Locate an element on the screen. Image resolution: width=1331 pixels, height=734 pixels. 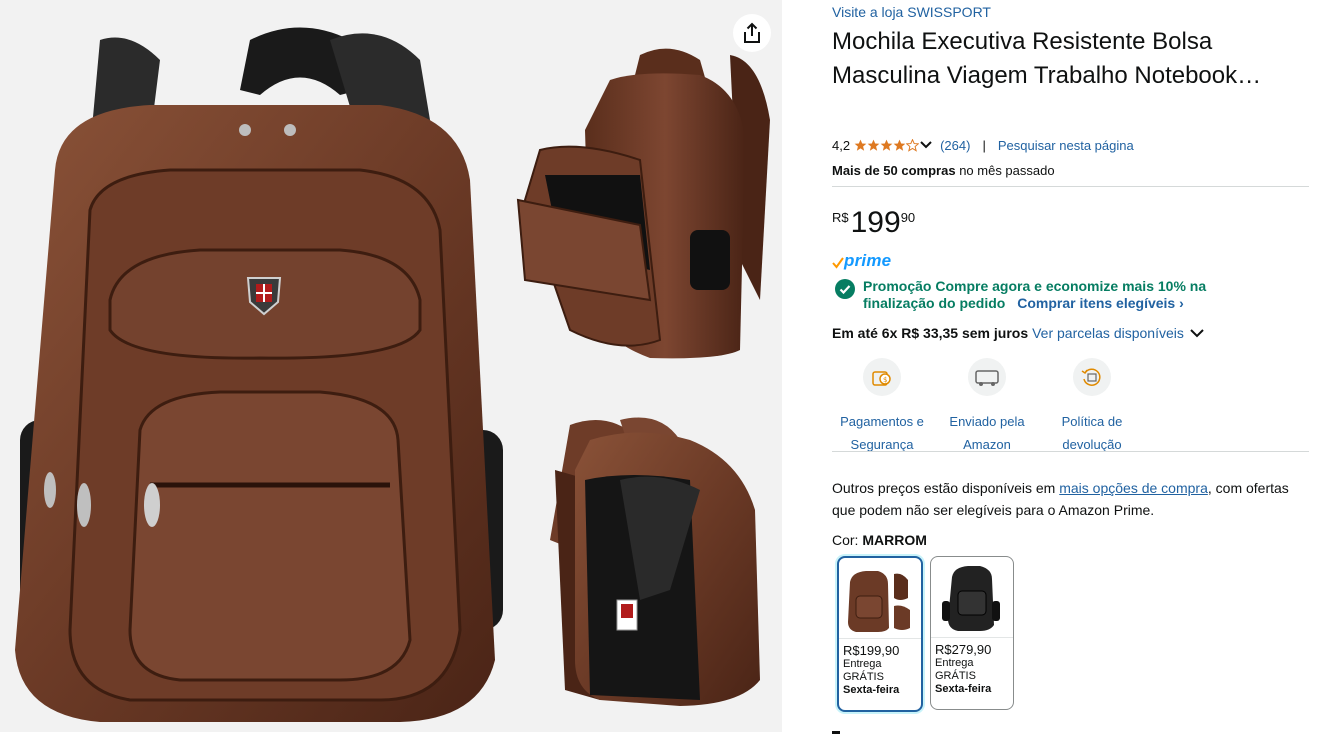
purchase-count: Mais de 50 compras no mês passado is located at coordinates (943, 170).